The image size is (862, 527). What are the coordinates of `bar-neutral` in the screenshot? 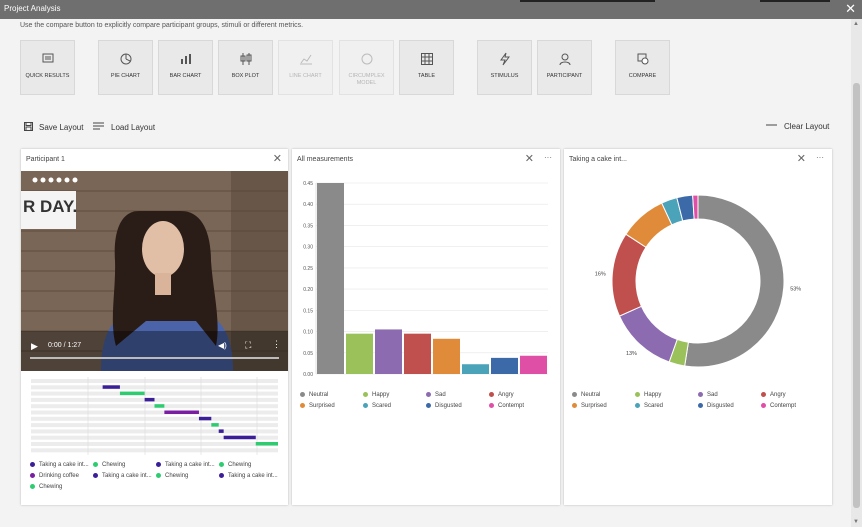 It's located at (330, 278).